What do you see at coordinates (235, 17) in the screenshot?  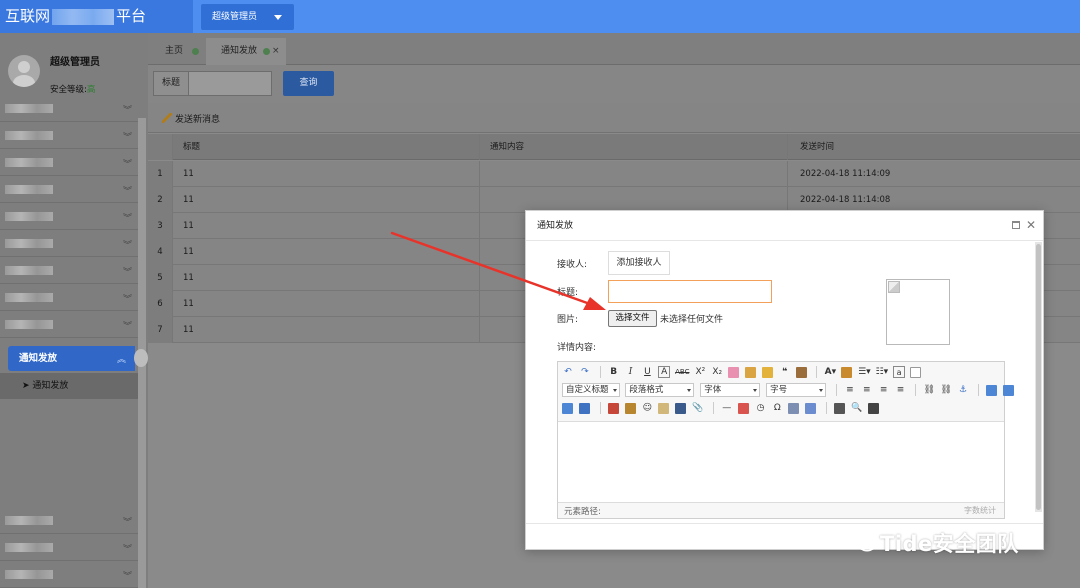 I see `role-label: 超级管理员` at bounding box center [235, 17].